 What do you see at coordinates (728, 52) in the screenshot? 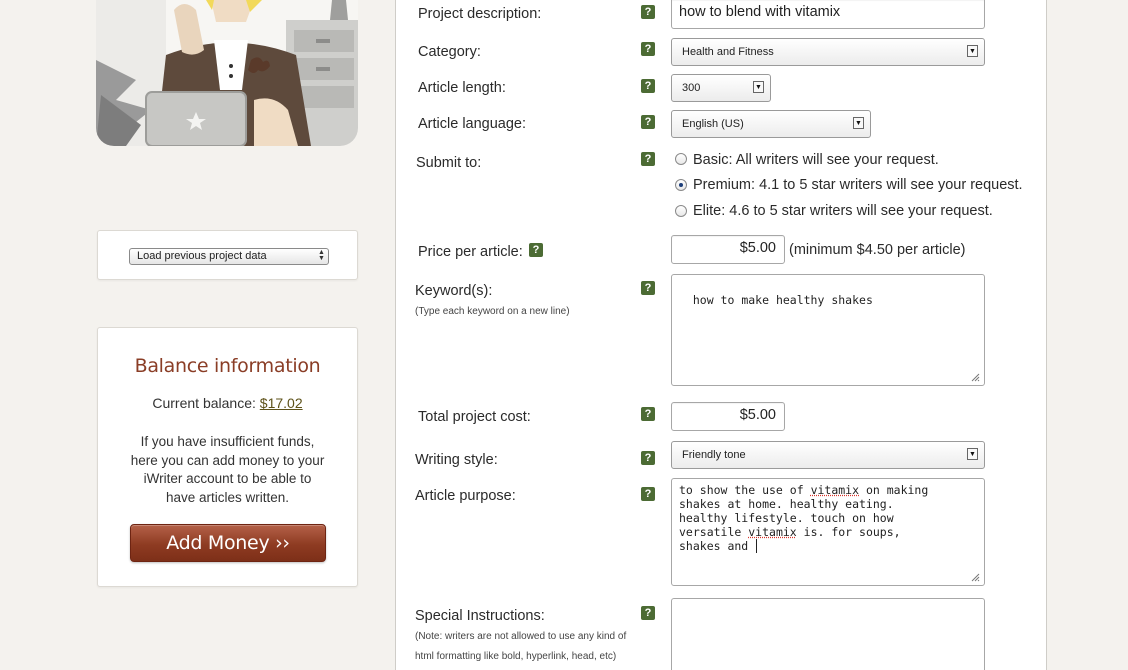
I see `category-select-value: Health and Fitness` at bounding box center [728, 52].